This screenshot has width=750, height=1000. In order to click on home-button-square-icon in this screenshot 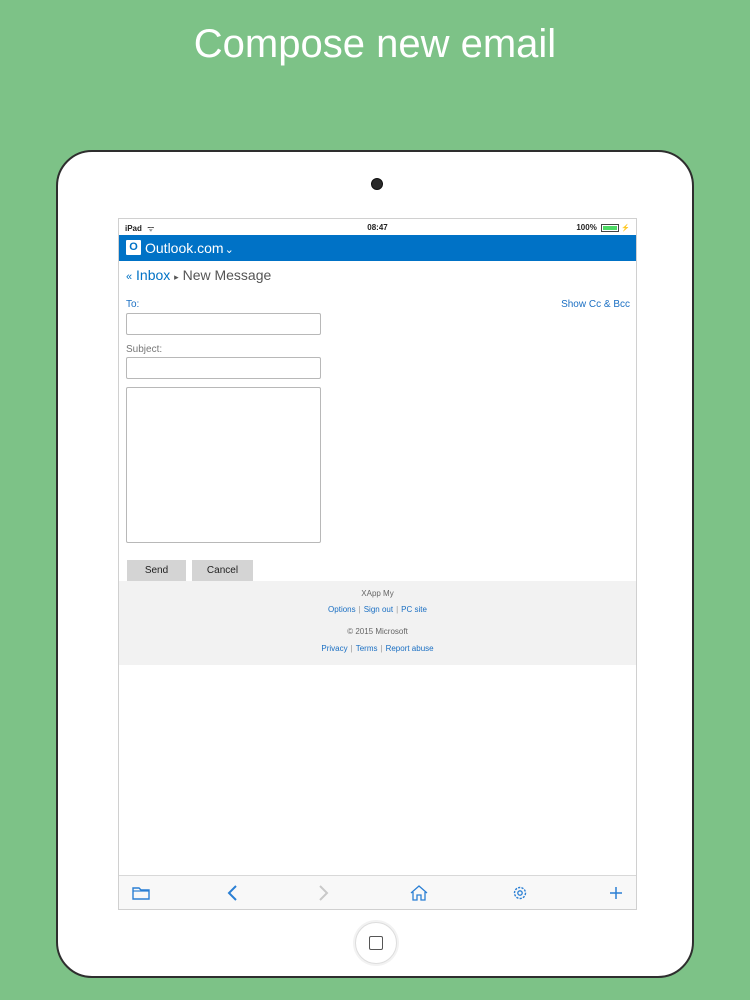, I will do `click(376, 943)`.